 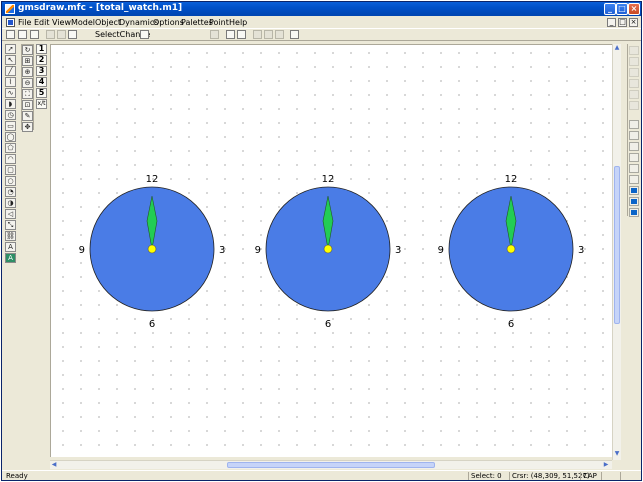 I want to click on order-icon, so click(x=634, y=146).